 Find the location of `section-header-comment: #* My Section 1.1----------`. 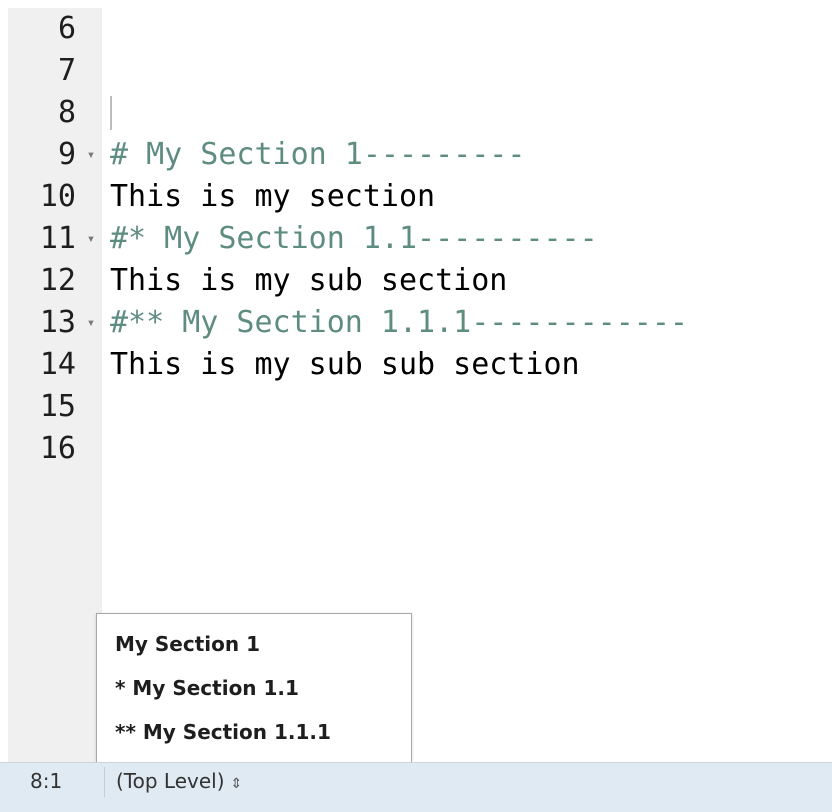

section-header-comment: #* My Section 1.1---------- is located at coordinates (354, 238).